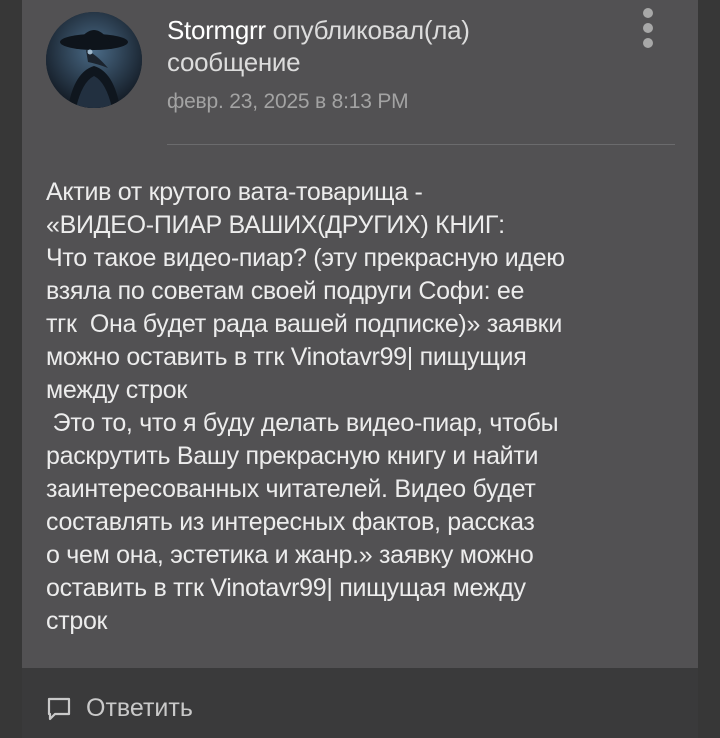 This screenshot has width=720, height=738. I want to click on reply-bar: Ответить, so click(360, 703).